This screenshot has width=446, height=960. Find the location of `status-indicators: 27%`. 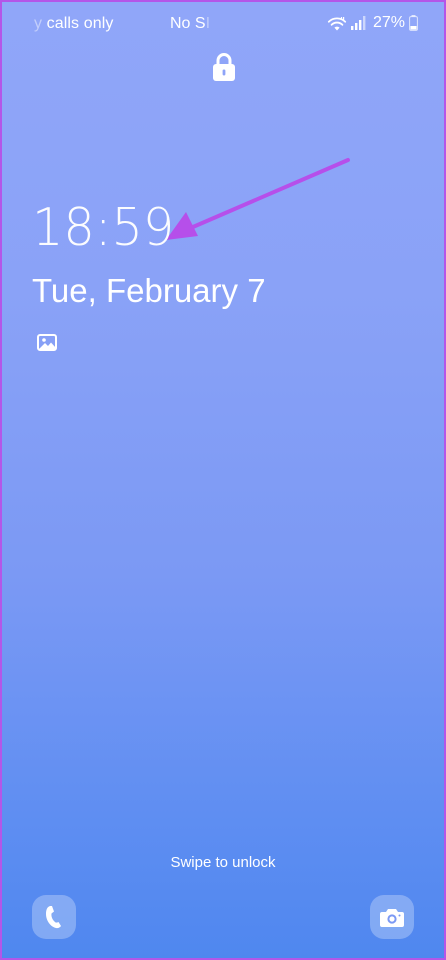

status-indicators: 27% is located at coordinates (372, 23).